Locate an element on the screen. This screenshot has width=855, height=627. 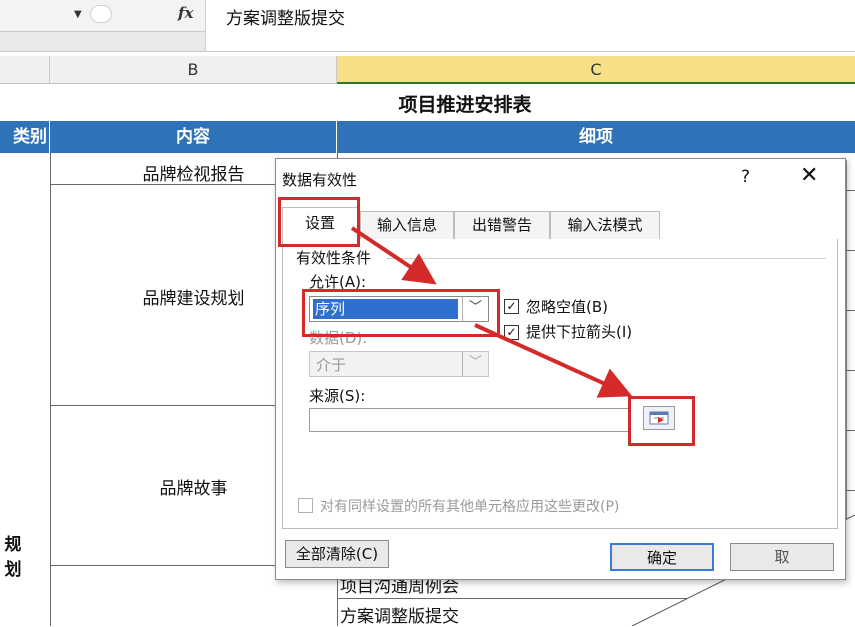
annotation-arrows is located at coordinates (491, 312).